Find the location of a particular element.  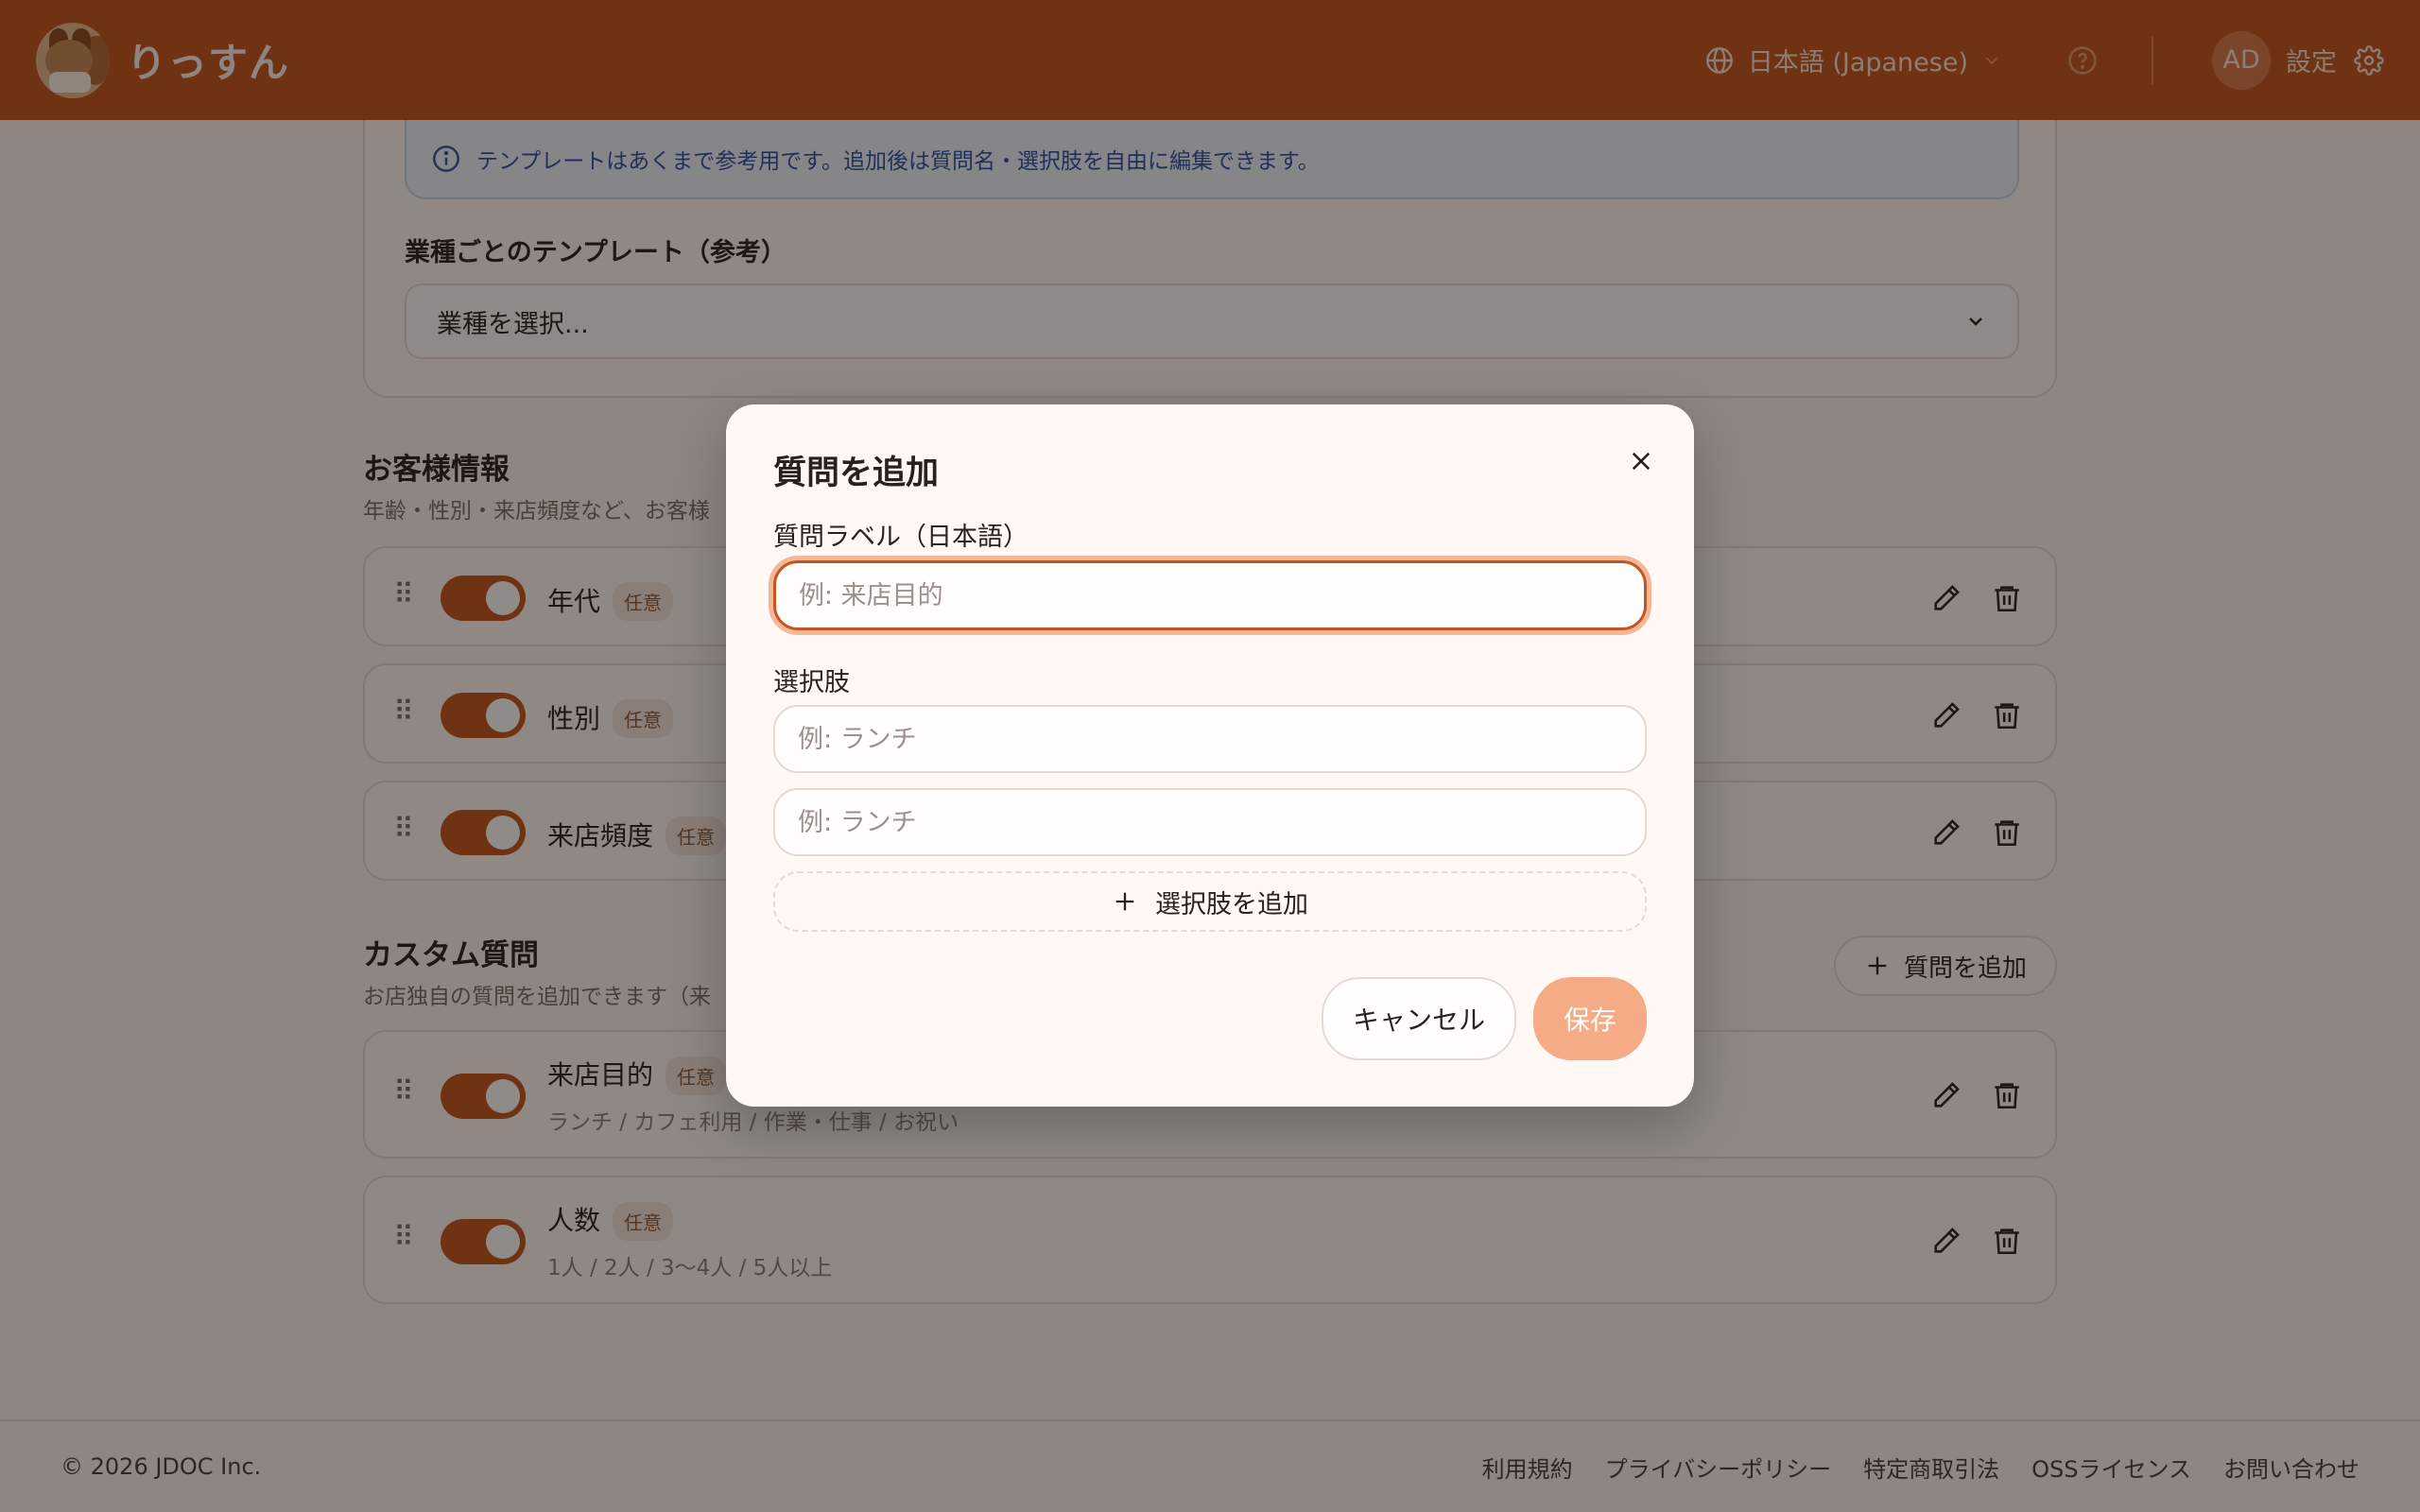

question-label-field-label: 質問ラベル（日本語） is located at coordinates (900, 537).